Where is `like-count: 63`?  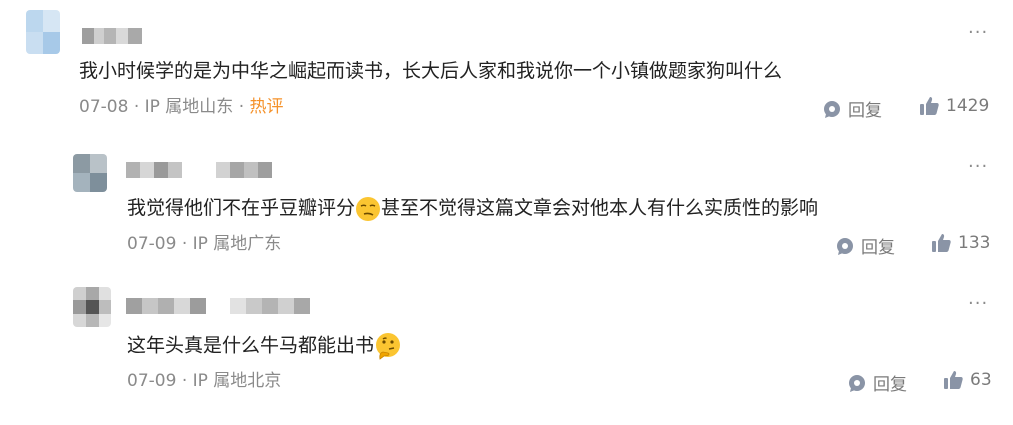
like-count: 63 is located at coordinates (981, 380).